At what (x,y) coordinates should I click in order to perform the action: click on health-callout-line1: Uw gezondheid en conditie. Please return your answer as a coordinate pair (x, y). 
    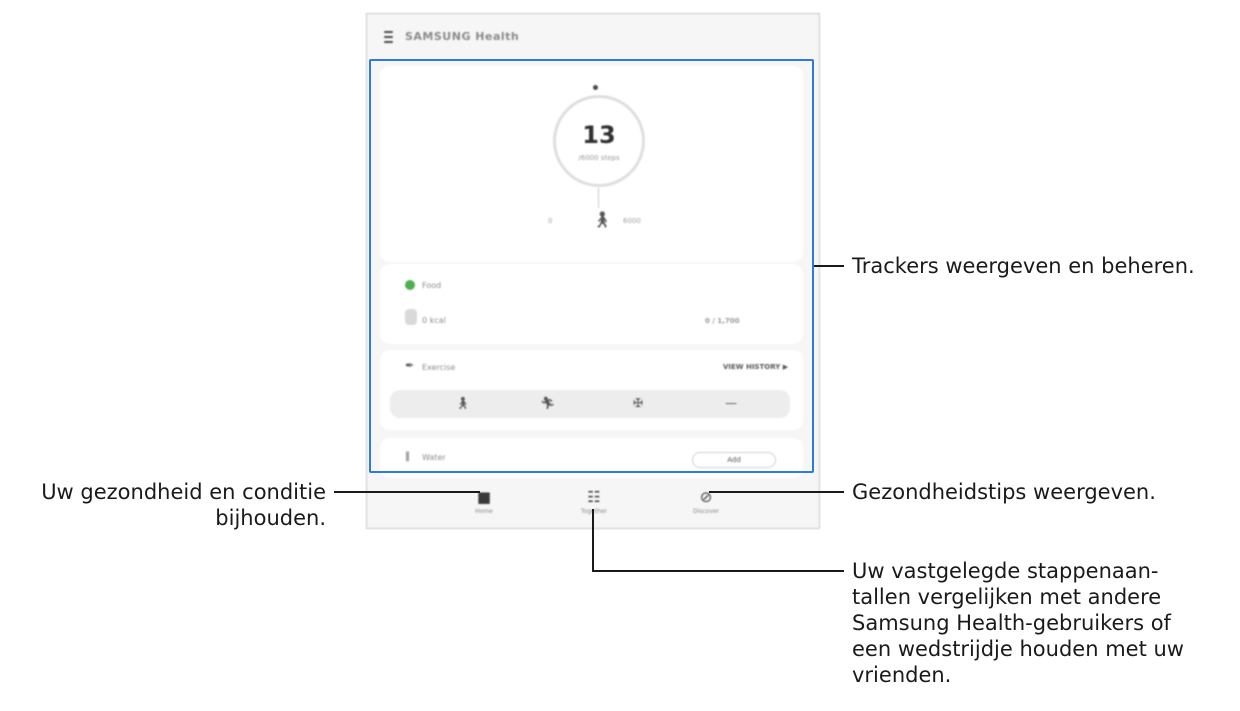
    Looking at the image, I should click on (183, 492).